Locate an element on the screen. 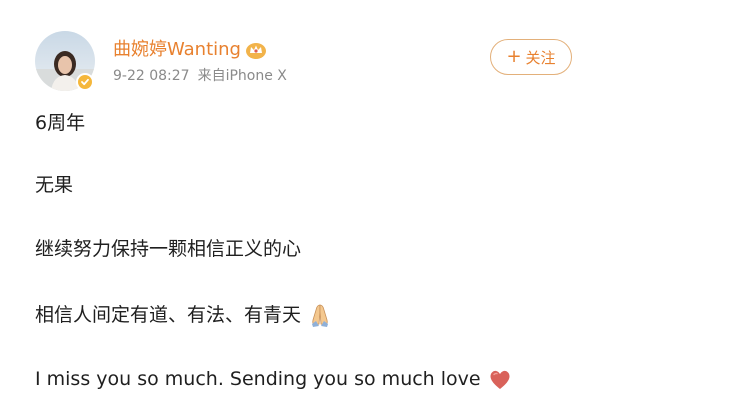 The height and width of the screenshot is (415, 735). follow-button-label: 关注 is located at coordinates (540, 57).